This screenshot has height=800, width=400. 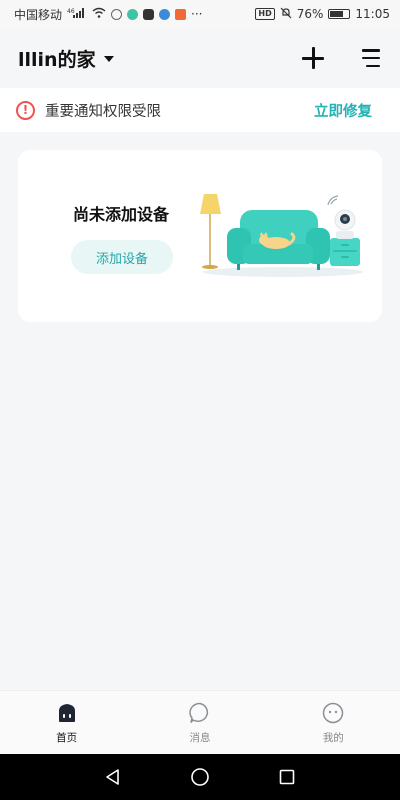 I want to click on back-triangle-icon, so click(x=113, y=777).